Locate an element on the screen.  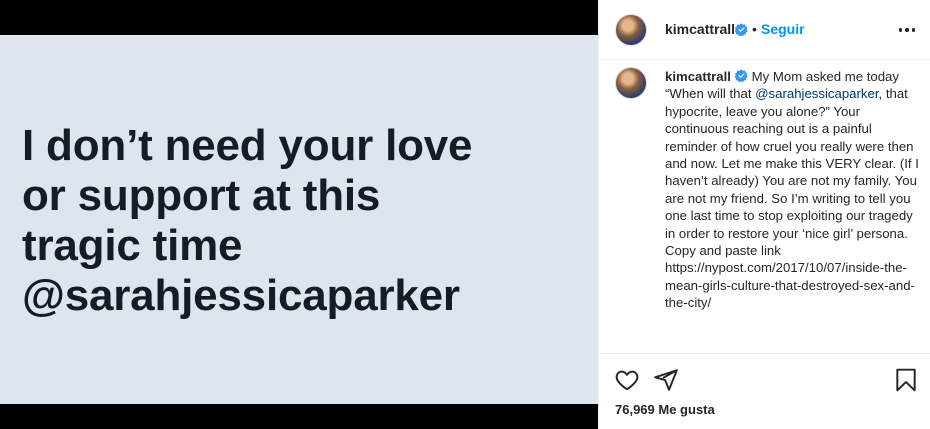
image-quote-line: I don’t need your love is located at coordinates (247, 145).